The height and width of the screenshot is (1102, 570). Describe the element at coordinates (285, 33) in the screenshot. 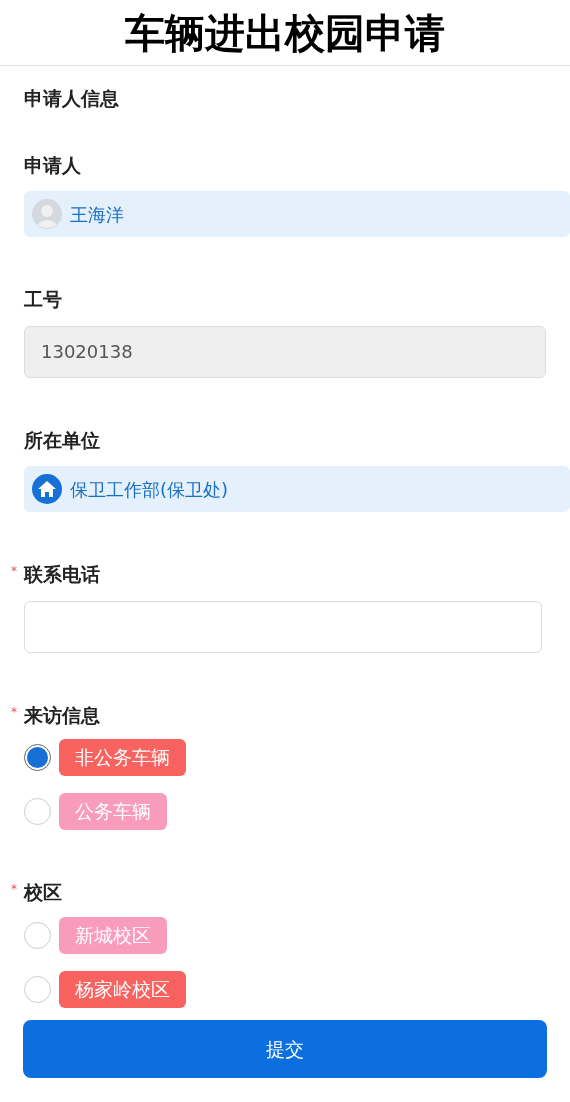

I see `page-title: 车辆进出校园申请` at that location.